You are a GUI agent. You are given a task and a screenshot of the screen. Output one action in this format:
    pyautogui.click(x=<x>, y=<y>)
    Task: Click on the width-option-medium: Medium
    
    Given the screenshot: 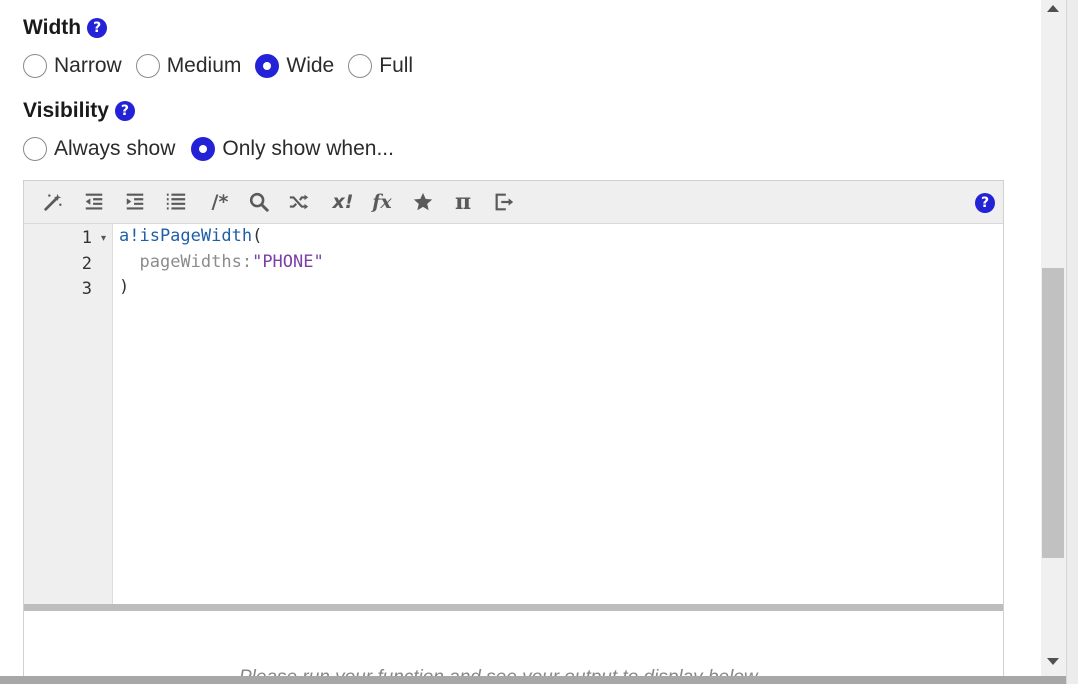 What is the action you would take?
    pyautogui.click(x=188, y=66)
    